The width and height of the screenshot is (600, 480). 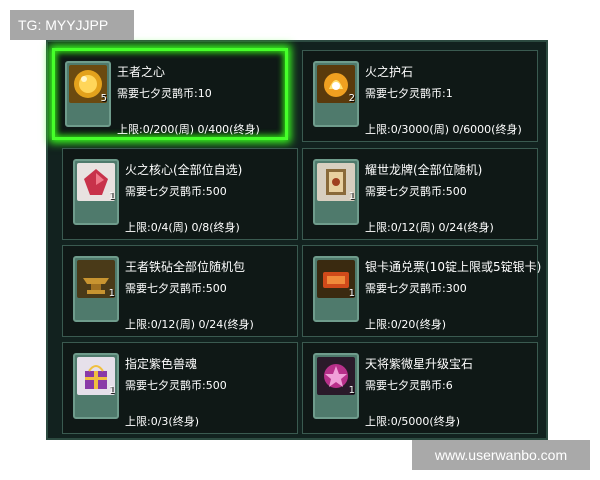 I want to click on item-card-6: 1 指定紫色兽魂 需要七夕灵鹊币:500 上限:0/3(终身), so click(x=180, y=388).